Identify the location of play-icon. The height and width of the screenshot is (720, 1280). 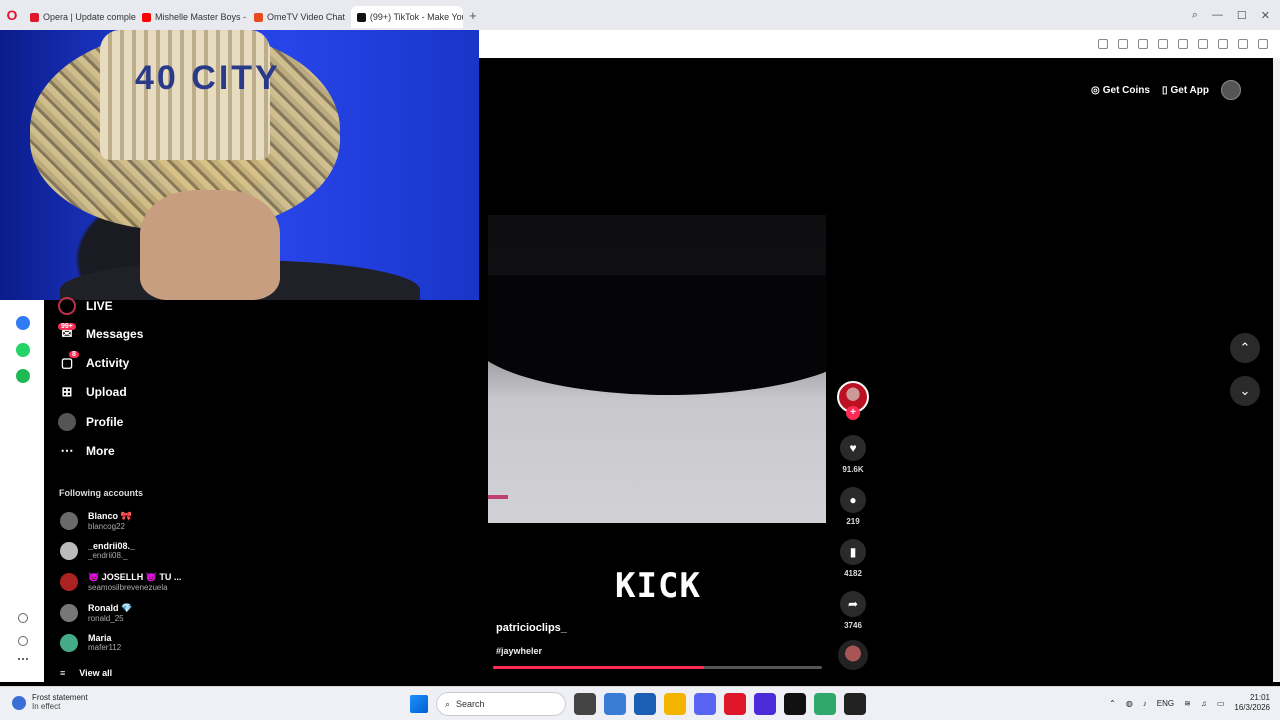
(1163, 44).